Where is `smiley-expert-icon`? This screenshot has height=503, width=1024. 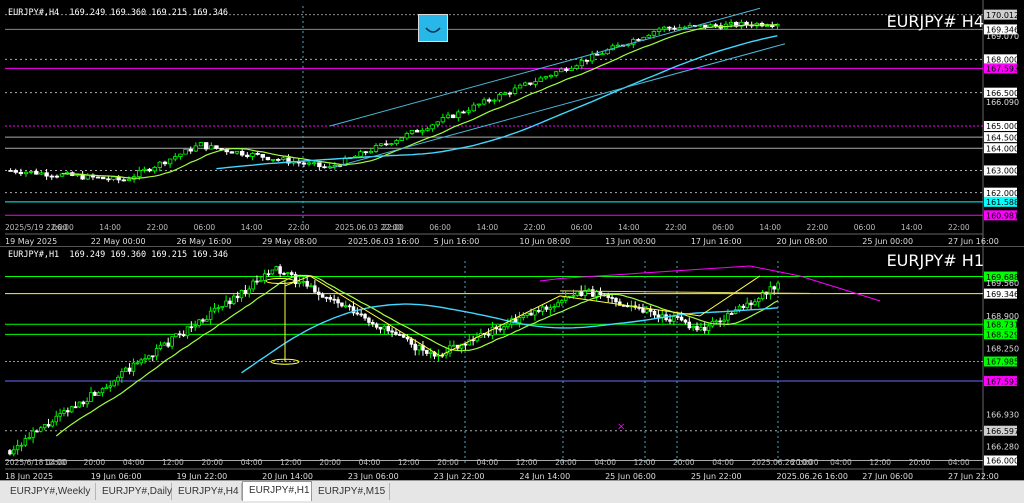
smiley-expert-icon is located at coordinates (433, 28).